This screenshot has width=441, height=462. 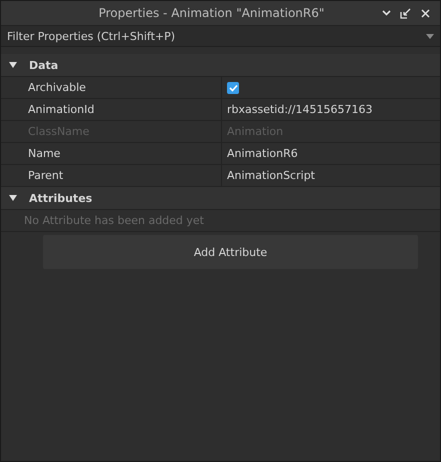 I want to click on close-icon, so click(x=425, y=13).